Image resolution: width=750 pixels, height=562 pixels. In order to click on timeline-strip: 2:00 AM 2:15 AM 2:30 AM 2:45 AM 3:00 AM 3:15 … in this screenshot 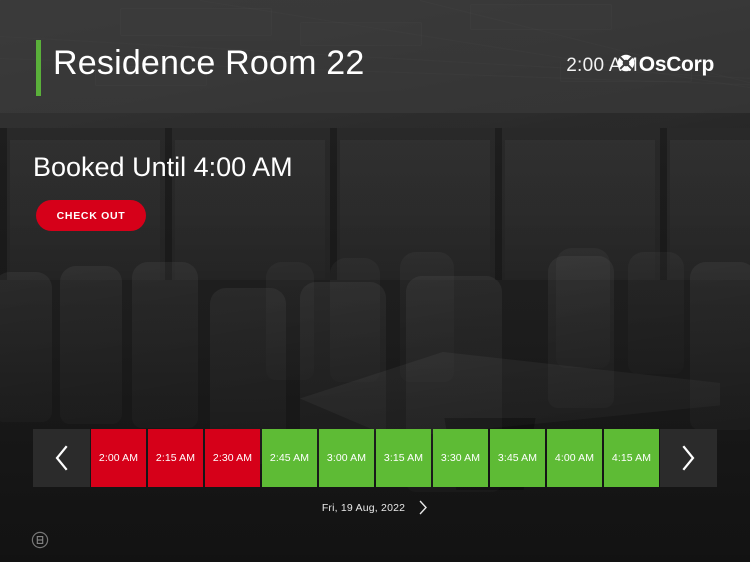, I will do `click(375, 458)`.